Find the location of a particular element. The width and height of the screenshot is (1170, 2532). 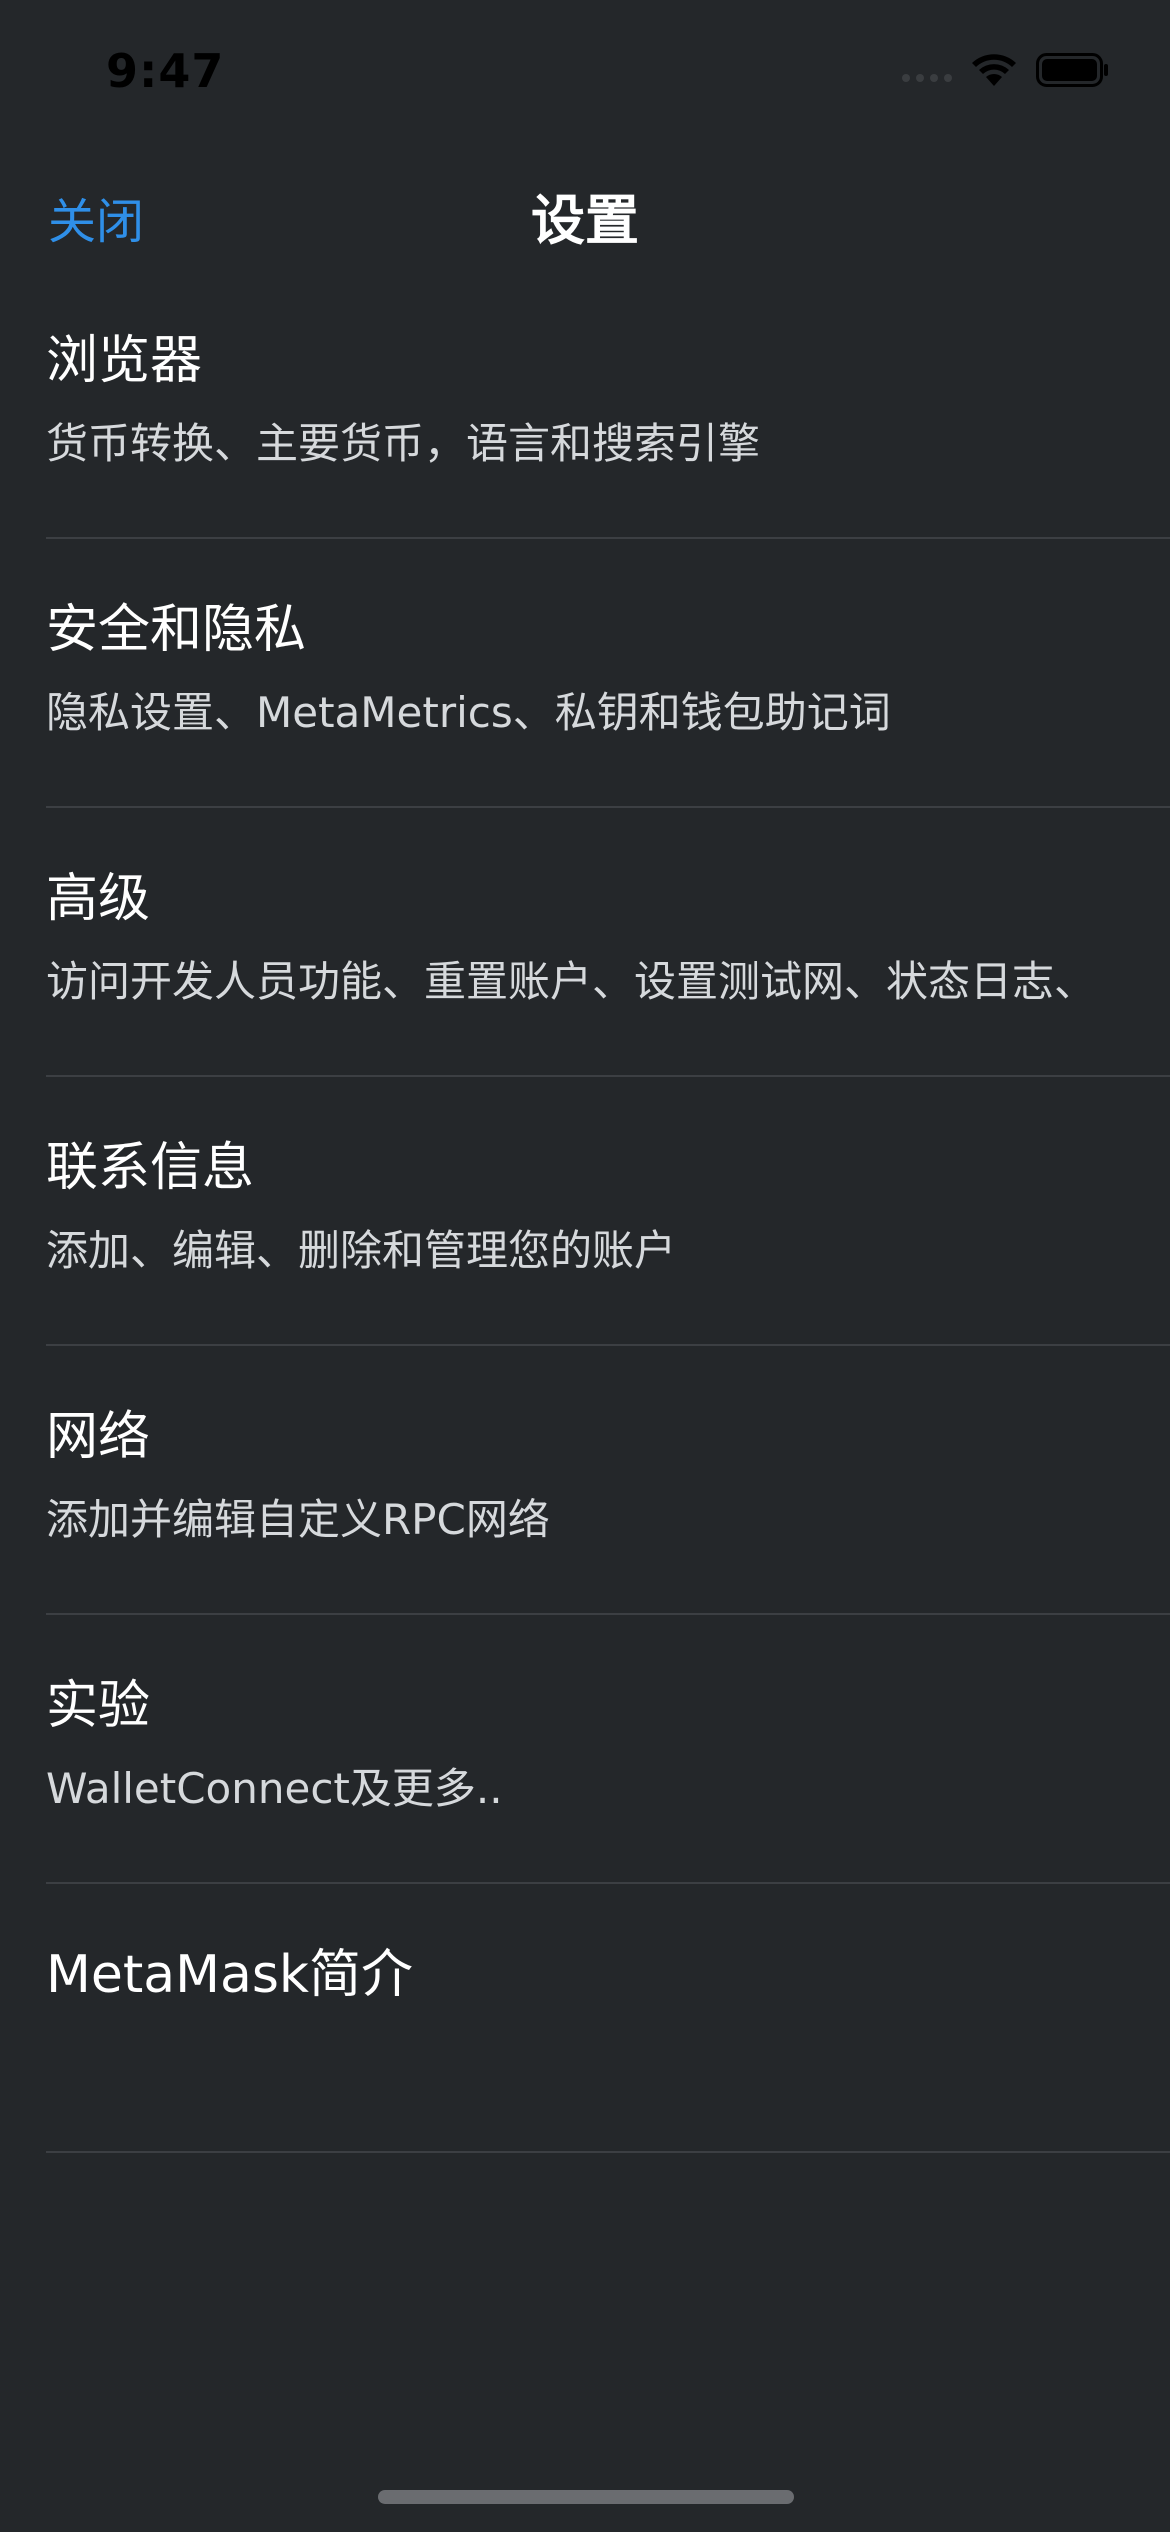

settings-item-description: 添加并编辑自定义RPC网络 is located at coordinates (298, 1519).